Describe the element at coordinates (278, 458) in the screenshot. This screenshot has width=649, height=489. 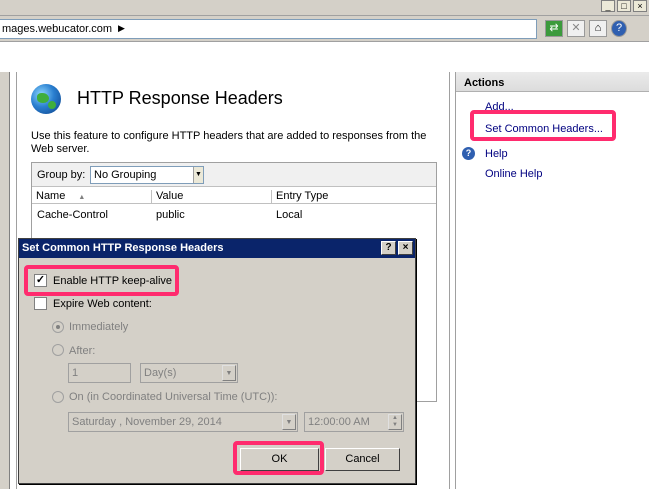
I see `highlight-ok` at that location.